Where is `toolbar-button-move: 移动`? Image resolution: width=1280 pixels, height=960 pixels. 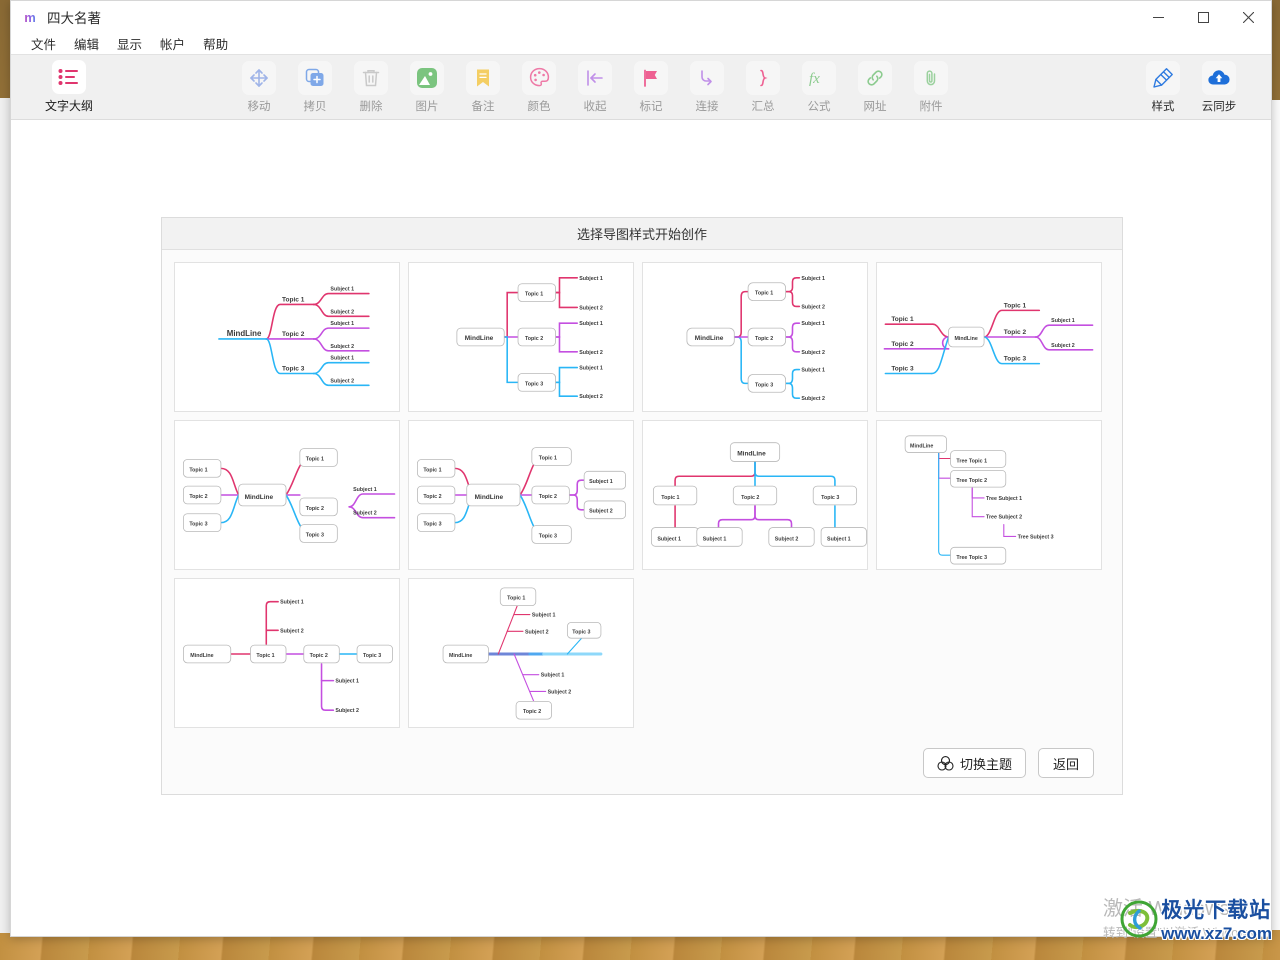
toolbar-button-move: 移动 is located at coordinates (259, 87).